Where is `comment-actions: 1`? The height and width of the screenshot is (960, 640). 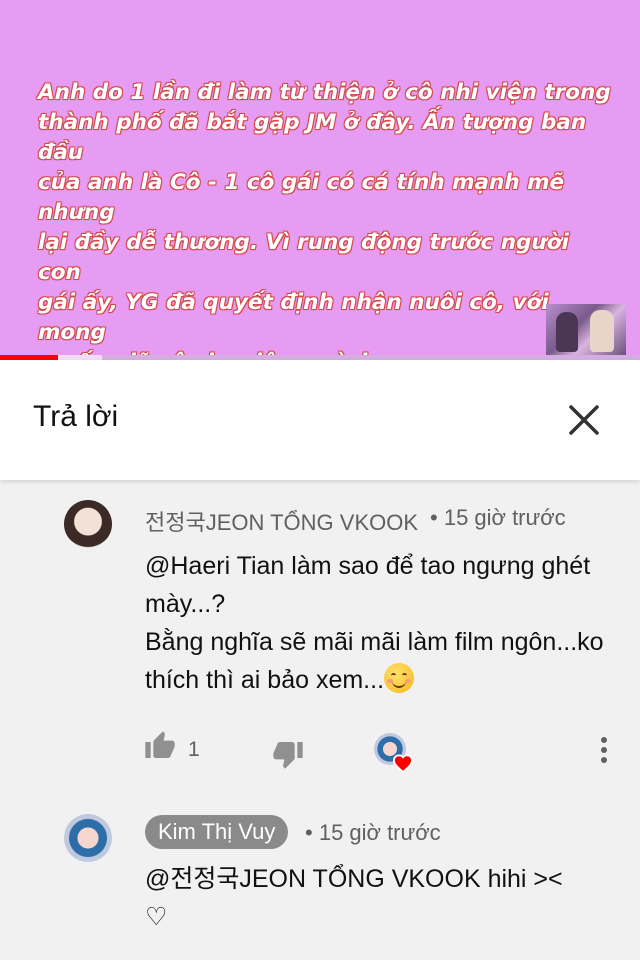 comment-actions: 1 is located at coordinates (320, 751).